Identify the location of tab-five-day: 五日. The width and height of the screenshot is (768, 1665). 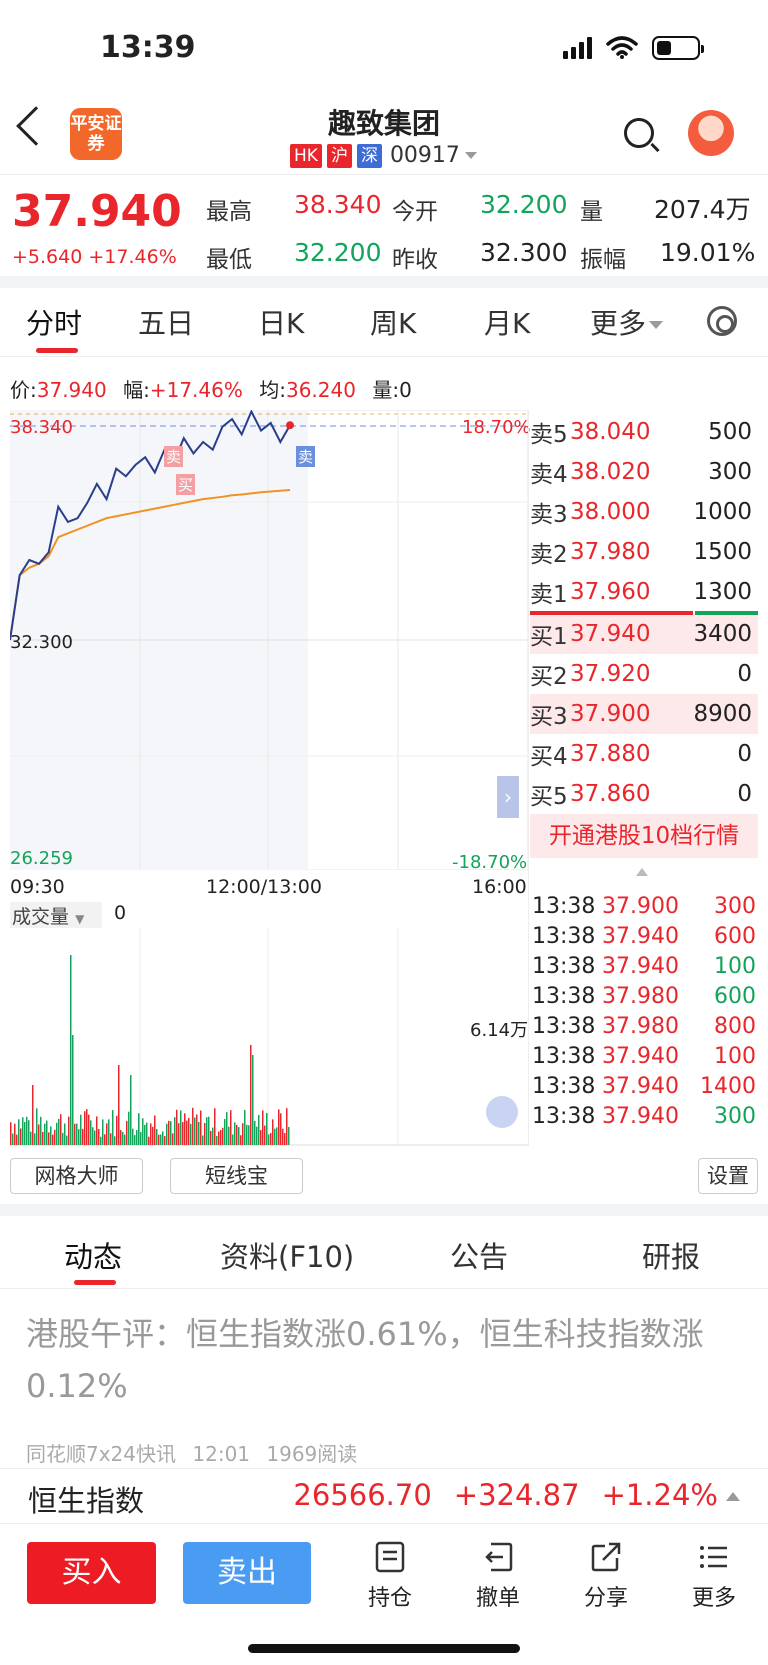
(166, 322).